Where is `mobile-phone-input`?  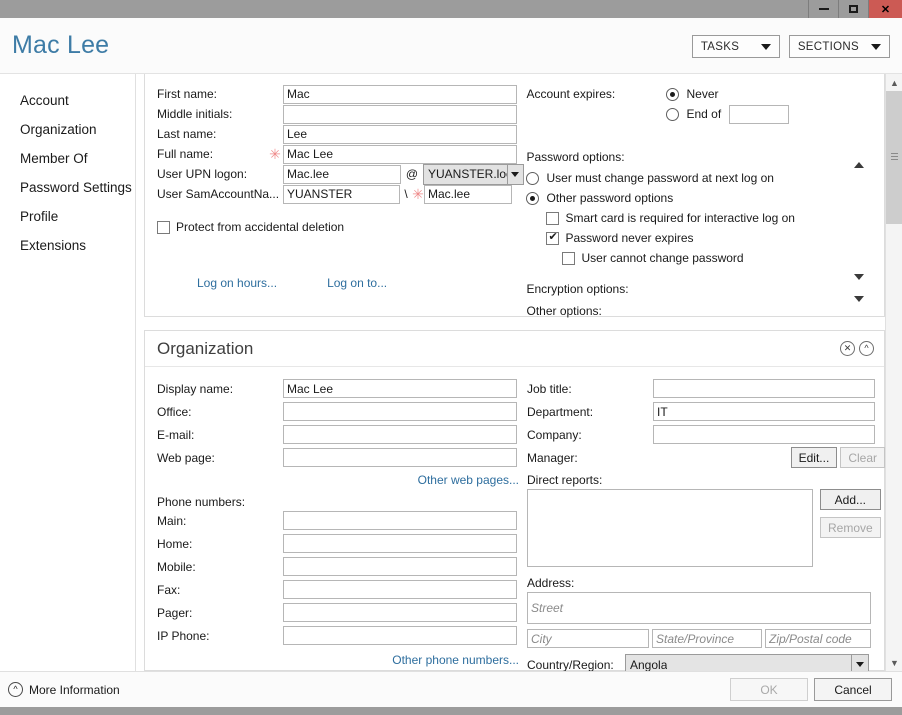 mobile-phone-input is located at coordinates (400, 566).